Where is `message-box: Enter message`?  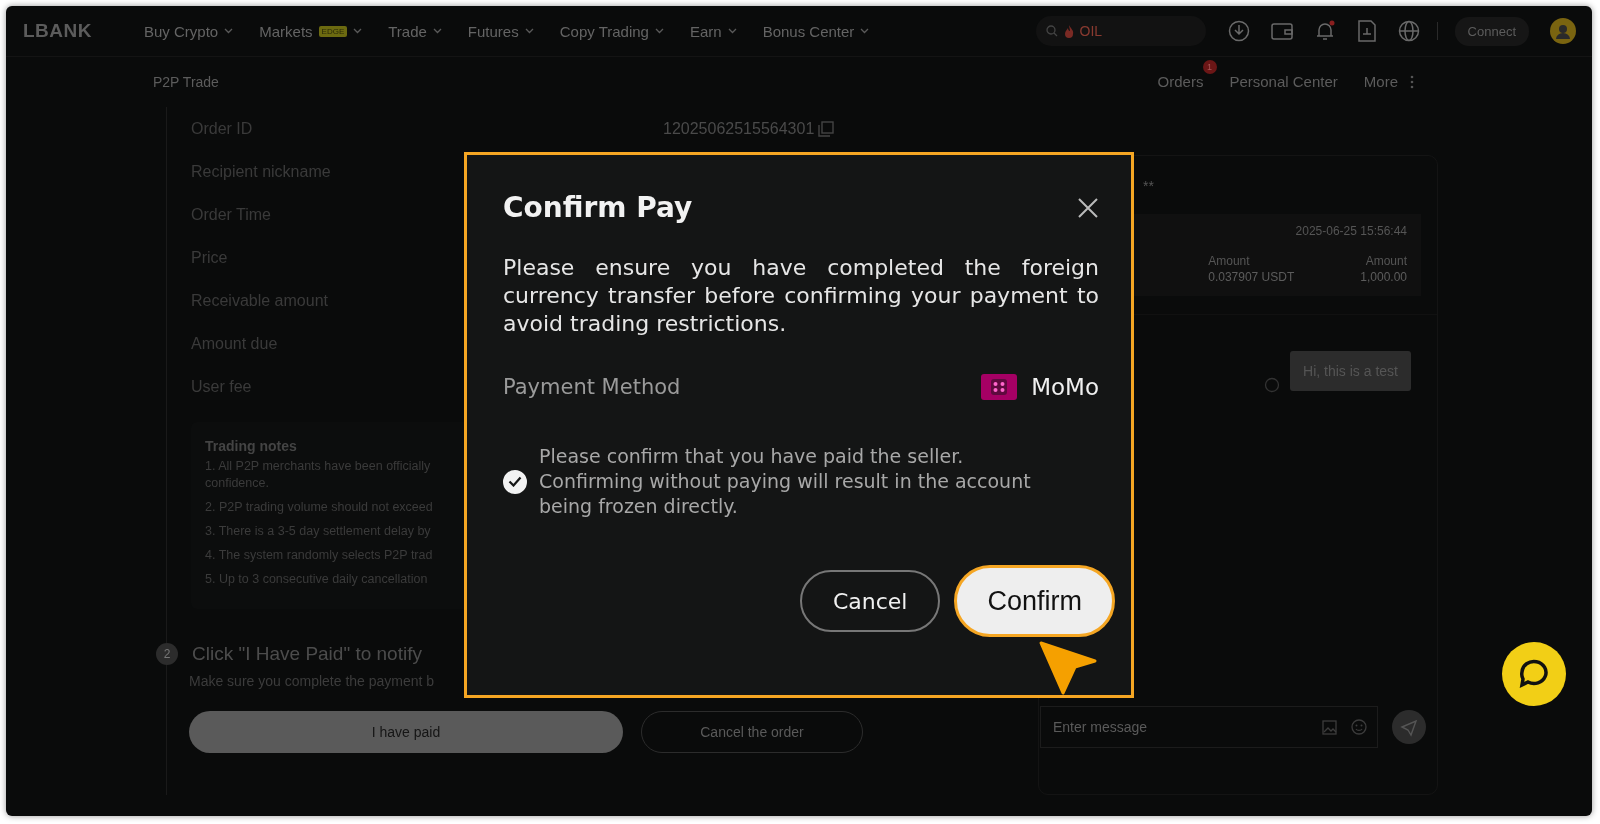 message-box: Enter message is located at coordinates (1209, 727).